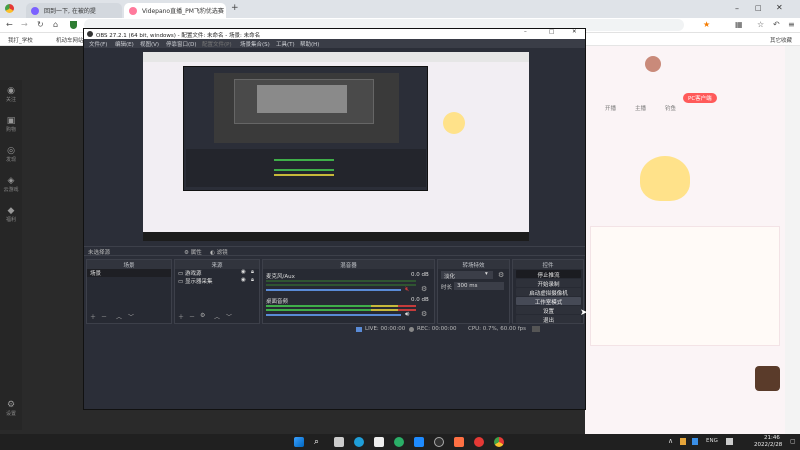 This screenshot has width=800, height=450. Describe the element at coordinates (779, 7) in the screenshot. I see `close-window-icon: ✕` at that location.